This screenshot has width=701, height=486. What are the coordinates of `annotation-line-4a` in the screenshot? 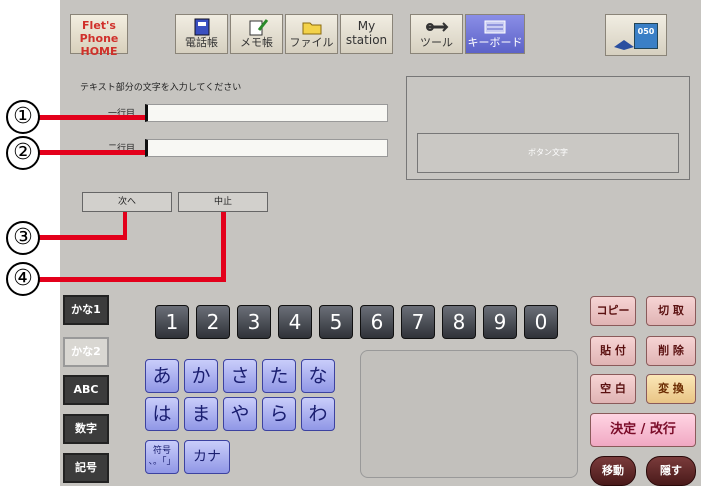 It's located at (132, 279).